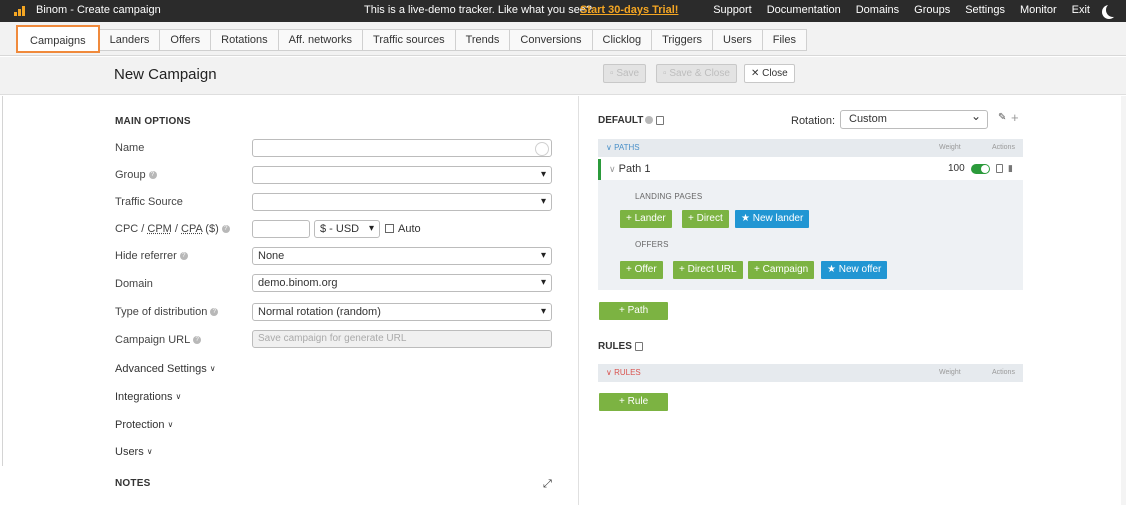 The width and height of the screenshot is (1126, 505). I want to click on tab-files: Files, so click(784, 40).